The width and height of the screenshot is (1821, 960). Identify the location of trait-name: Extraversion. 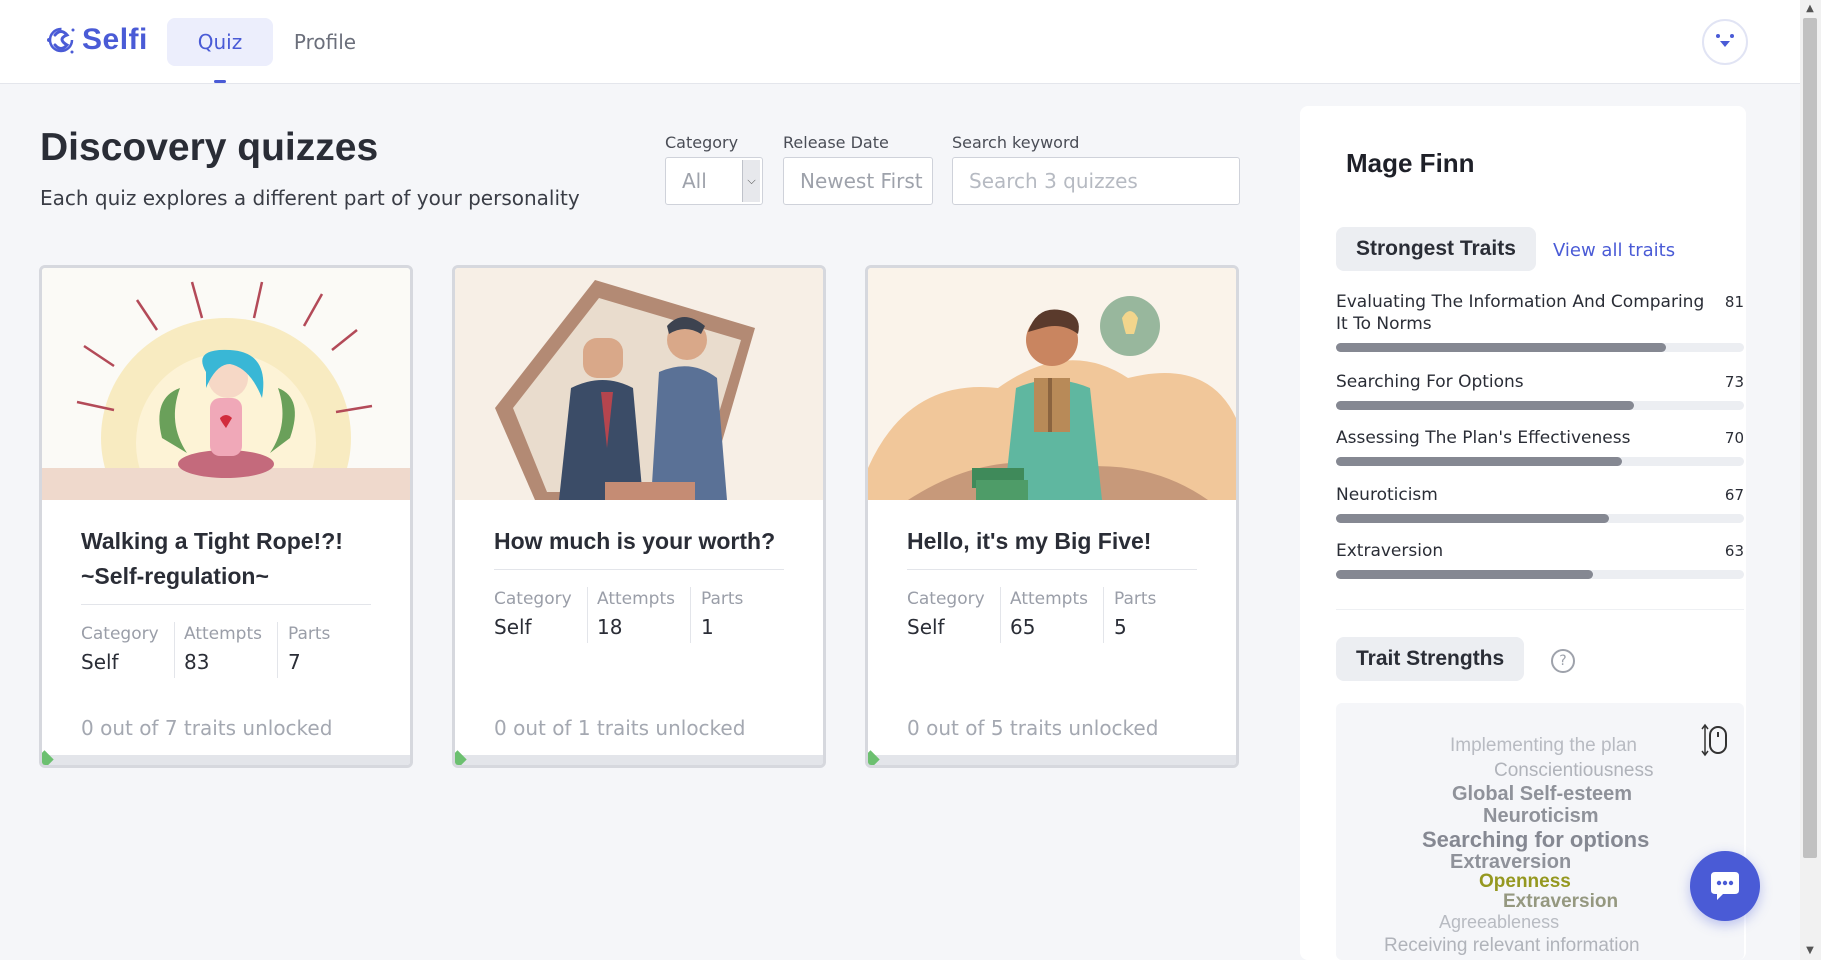
(1390, 551).